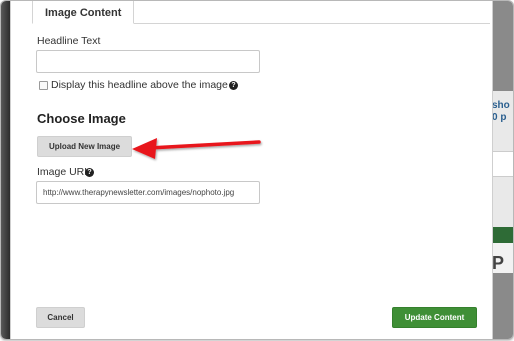  Describe the element at coordinates (139, 85) in the screenshot. I see `display-headline-label: Display this headline above the image` at that location.